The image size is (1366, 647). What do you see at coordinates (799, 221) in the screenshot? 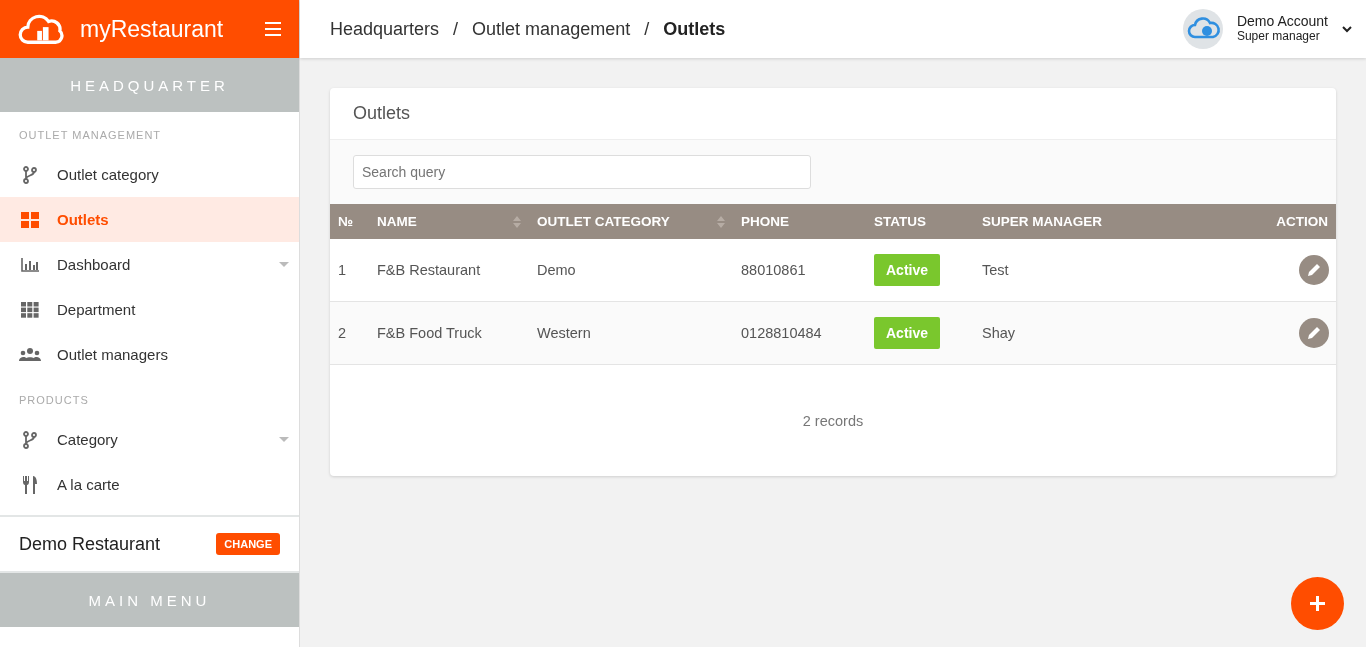
I see `column-header: PHONE` at bounding box center [799, 221].